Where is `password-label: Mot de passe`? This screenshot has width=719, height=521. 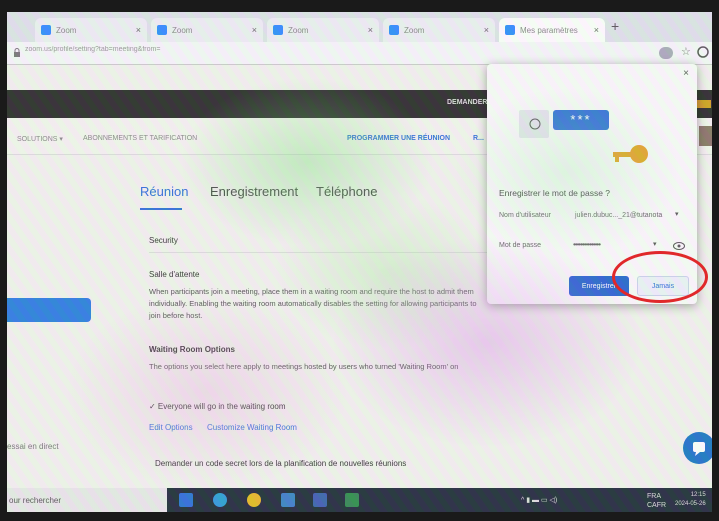 password-label: Mot de passe is located at coordinates (520, 245).